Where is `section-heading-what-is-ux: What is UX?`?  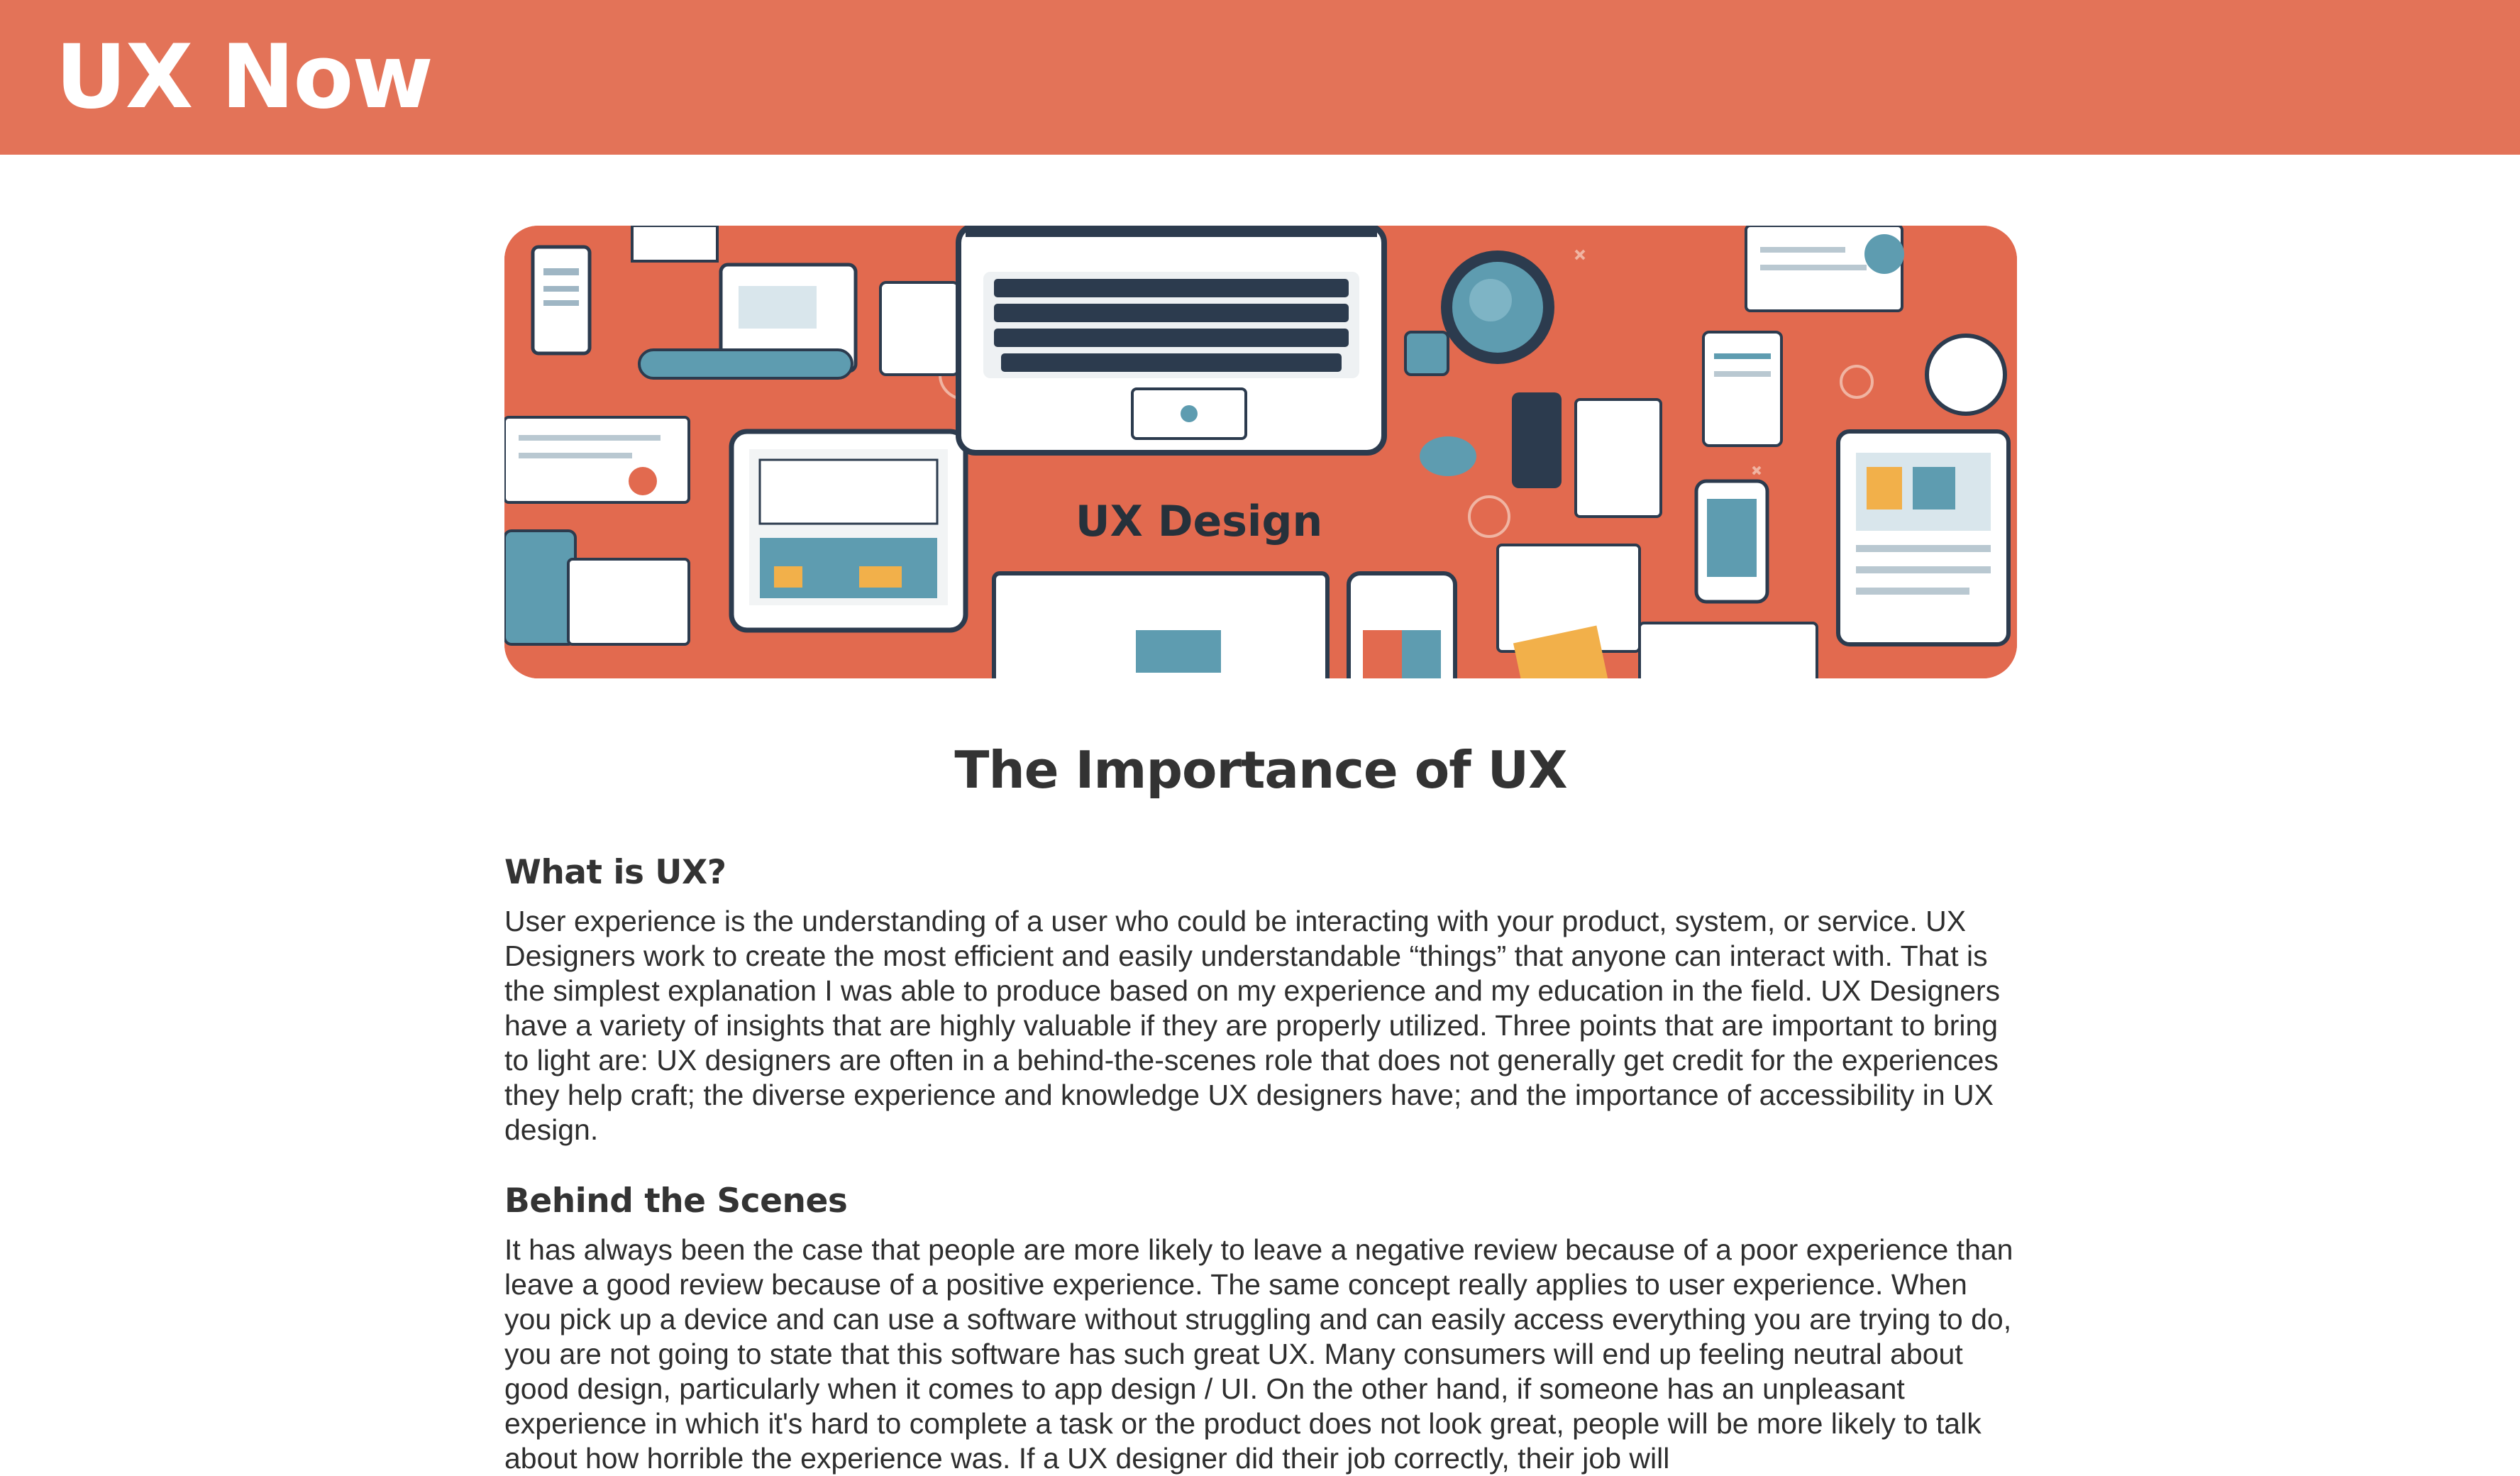 section-heading-what-is-ux: What is UX? is located at coordinates (615, 872).